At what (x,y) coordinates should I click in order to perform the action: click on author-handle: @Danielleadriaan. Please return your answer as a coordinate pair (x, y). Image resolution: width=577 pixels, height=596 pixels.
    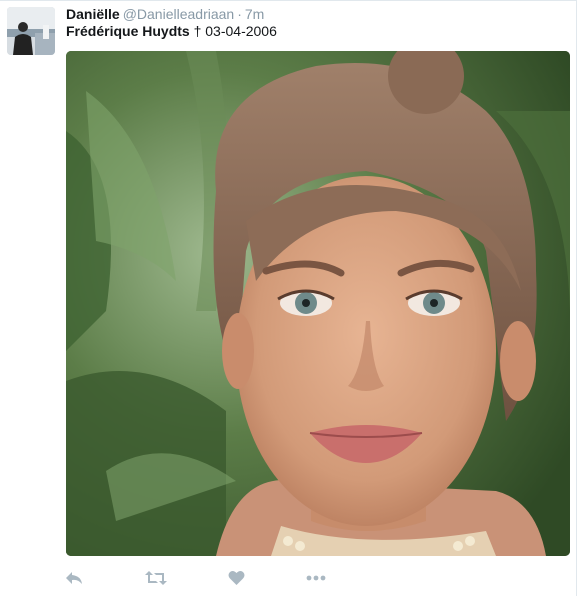
    Looking at the image, I should click on (179, 14).